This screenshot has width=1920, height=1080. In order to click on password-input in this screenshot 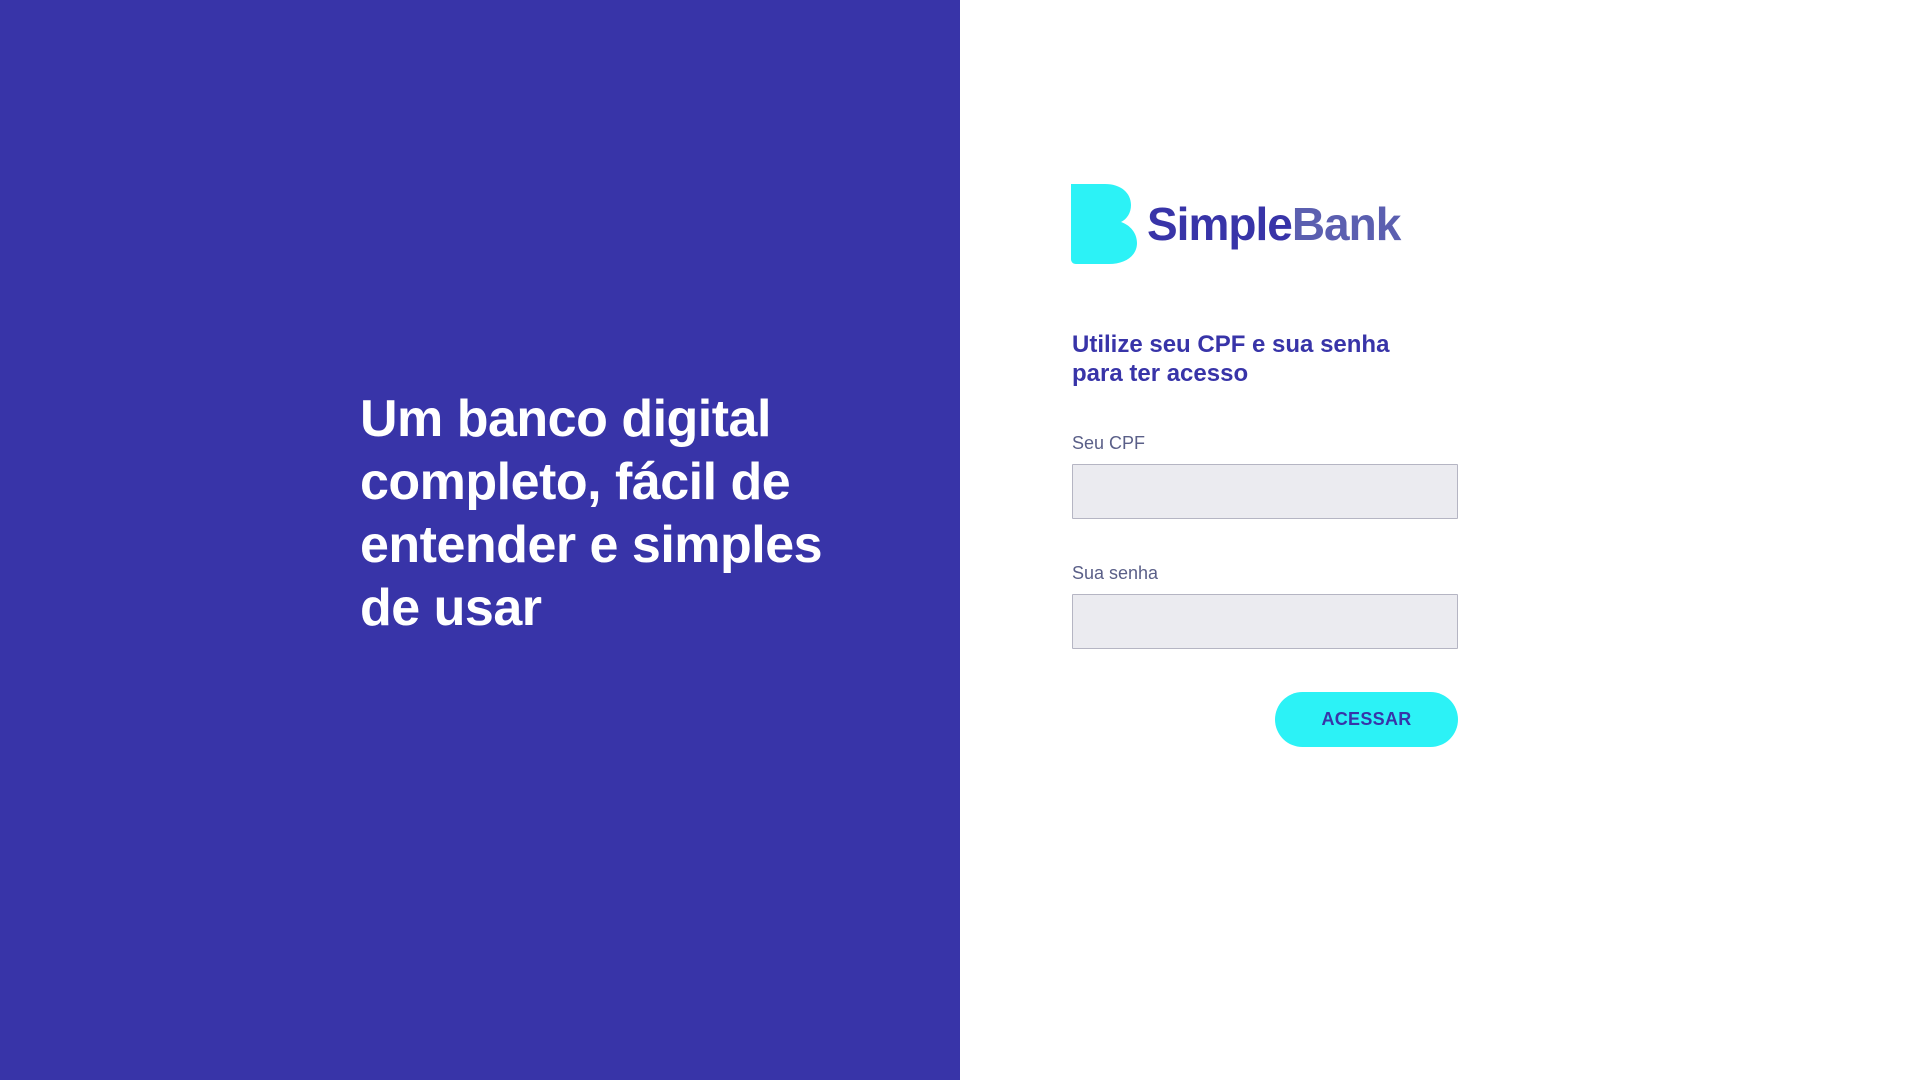, I will do `click(1265, 621)`.